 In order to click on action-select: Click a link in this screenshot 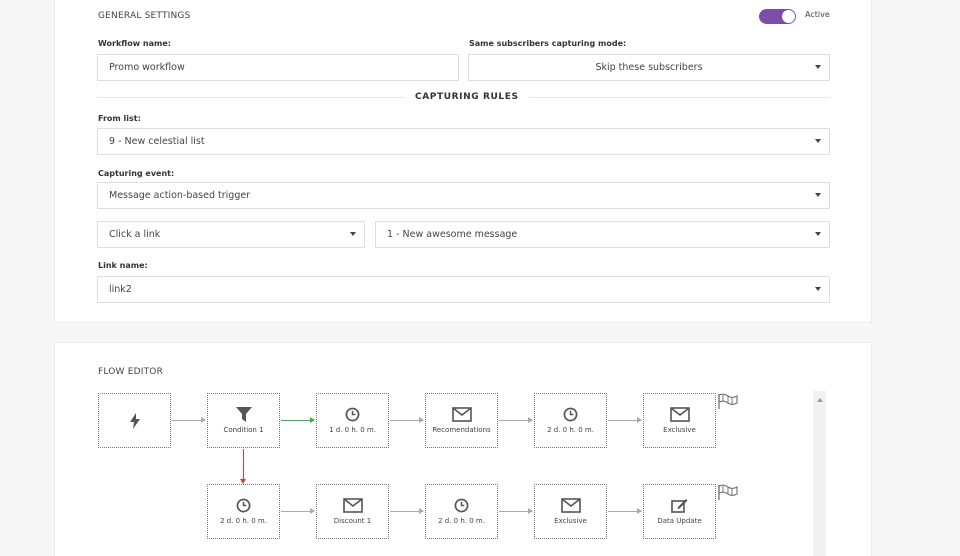, I will do `click(231, 234)`.